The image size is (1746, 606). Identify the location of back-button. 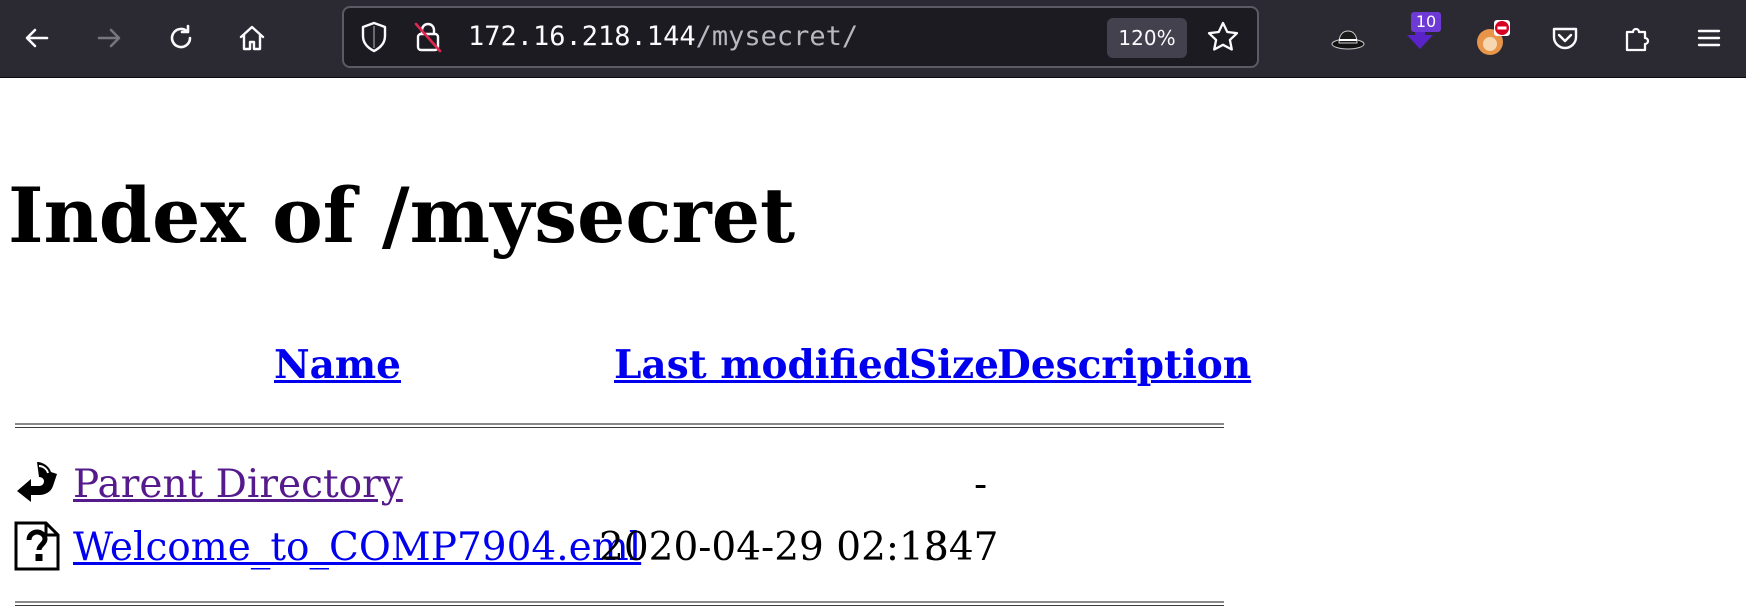
(37, 38).